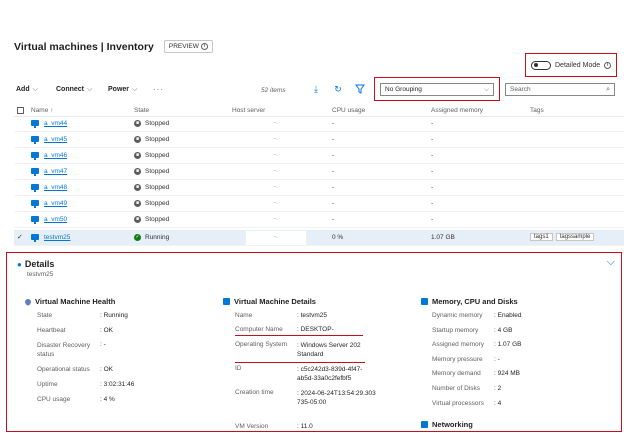 The height and width of the screenshot is (433, 624). What do you see at coordinates (113, 46) in the screenshot?
I see `page-header: Virtual machines | Inventory PREVIEW i` at bounding box center [113, 46].